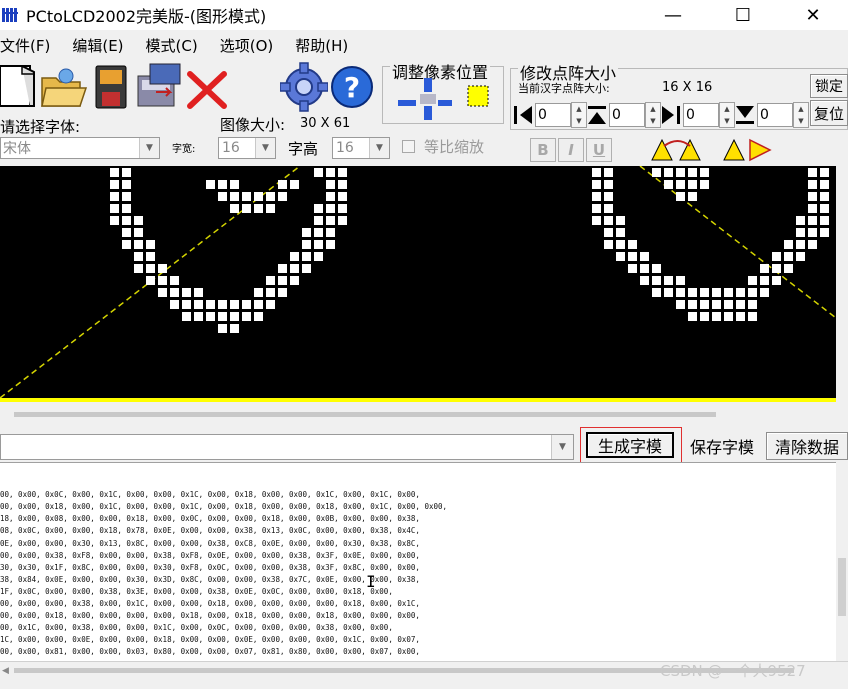  Describe the element at coordinates (172, 45) in the screenshot. I see `menu-mode: 模式(C)` at that location.